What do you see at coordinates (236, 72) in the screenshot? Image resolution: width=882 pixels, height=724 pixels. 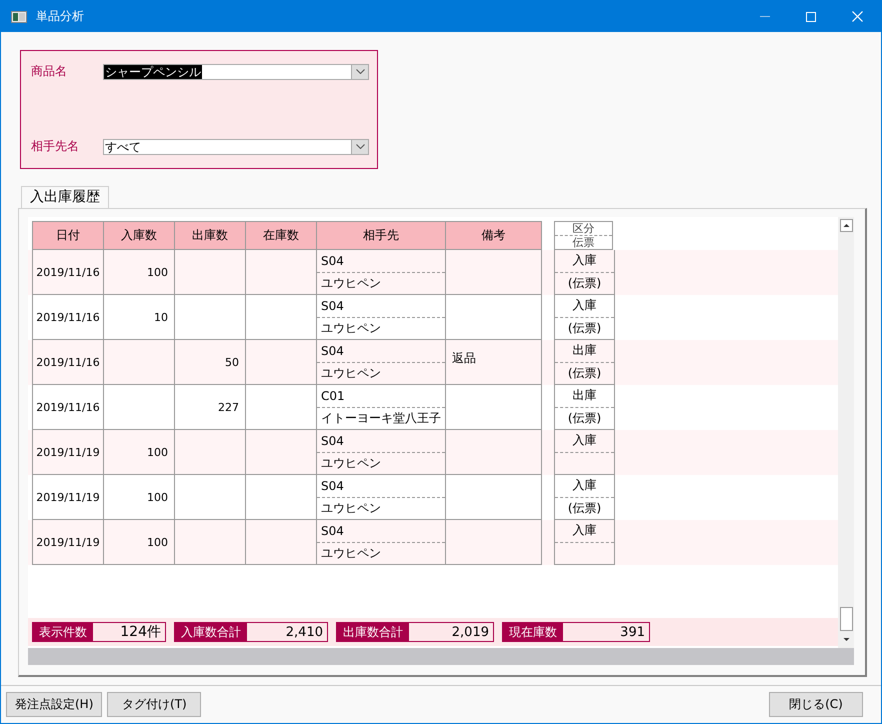 I see `dropdown-field: シャープペンシル` at bounding box center [236, 72].